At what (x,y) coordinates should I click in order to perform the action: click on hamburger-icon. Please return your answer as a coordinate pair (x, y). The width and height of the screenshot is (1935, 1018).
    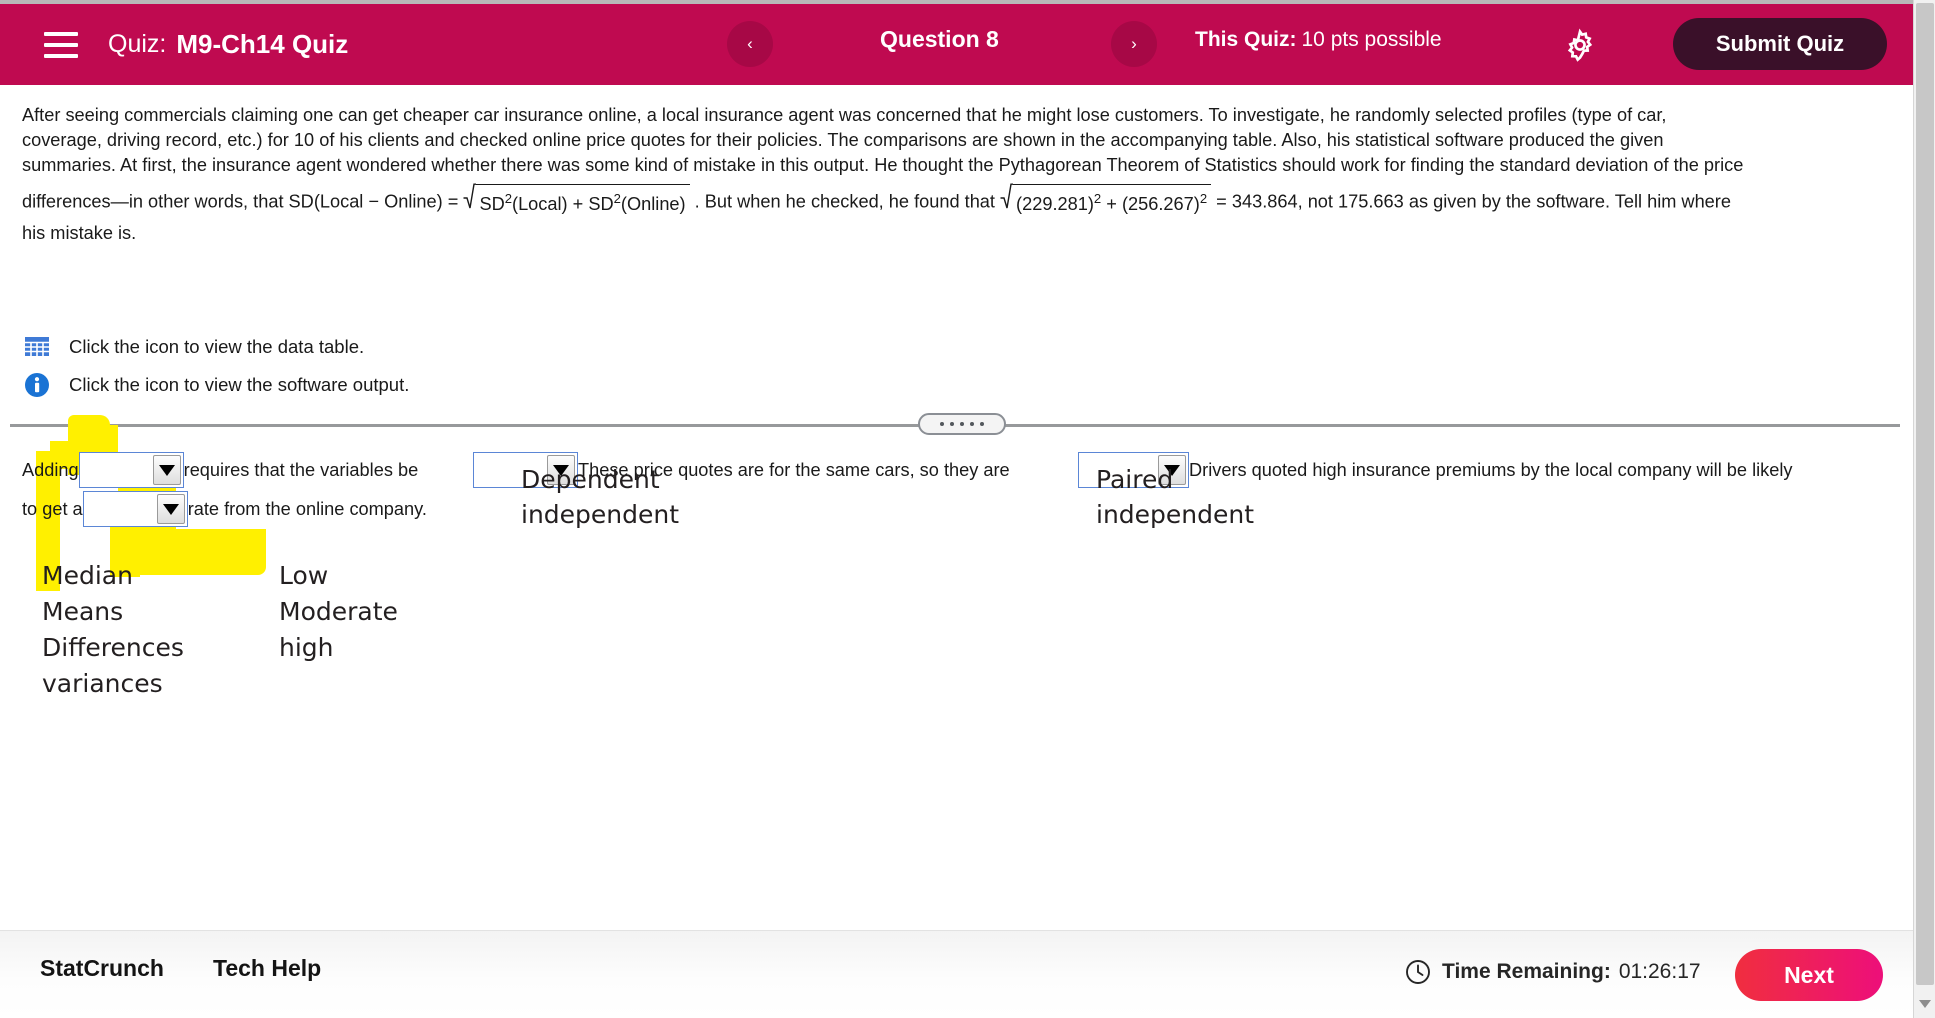
    Looking at the image, I should click on (61, 44).